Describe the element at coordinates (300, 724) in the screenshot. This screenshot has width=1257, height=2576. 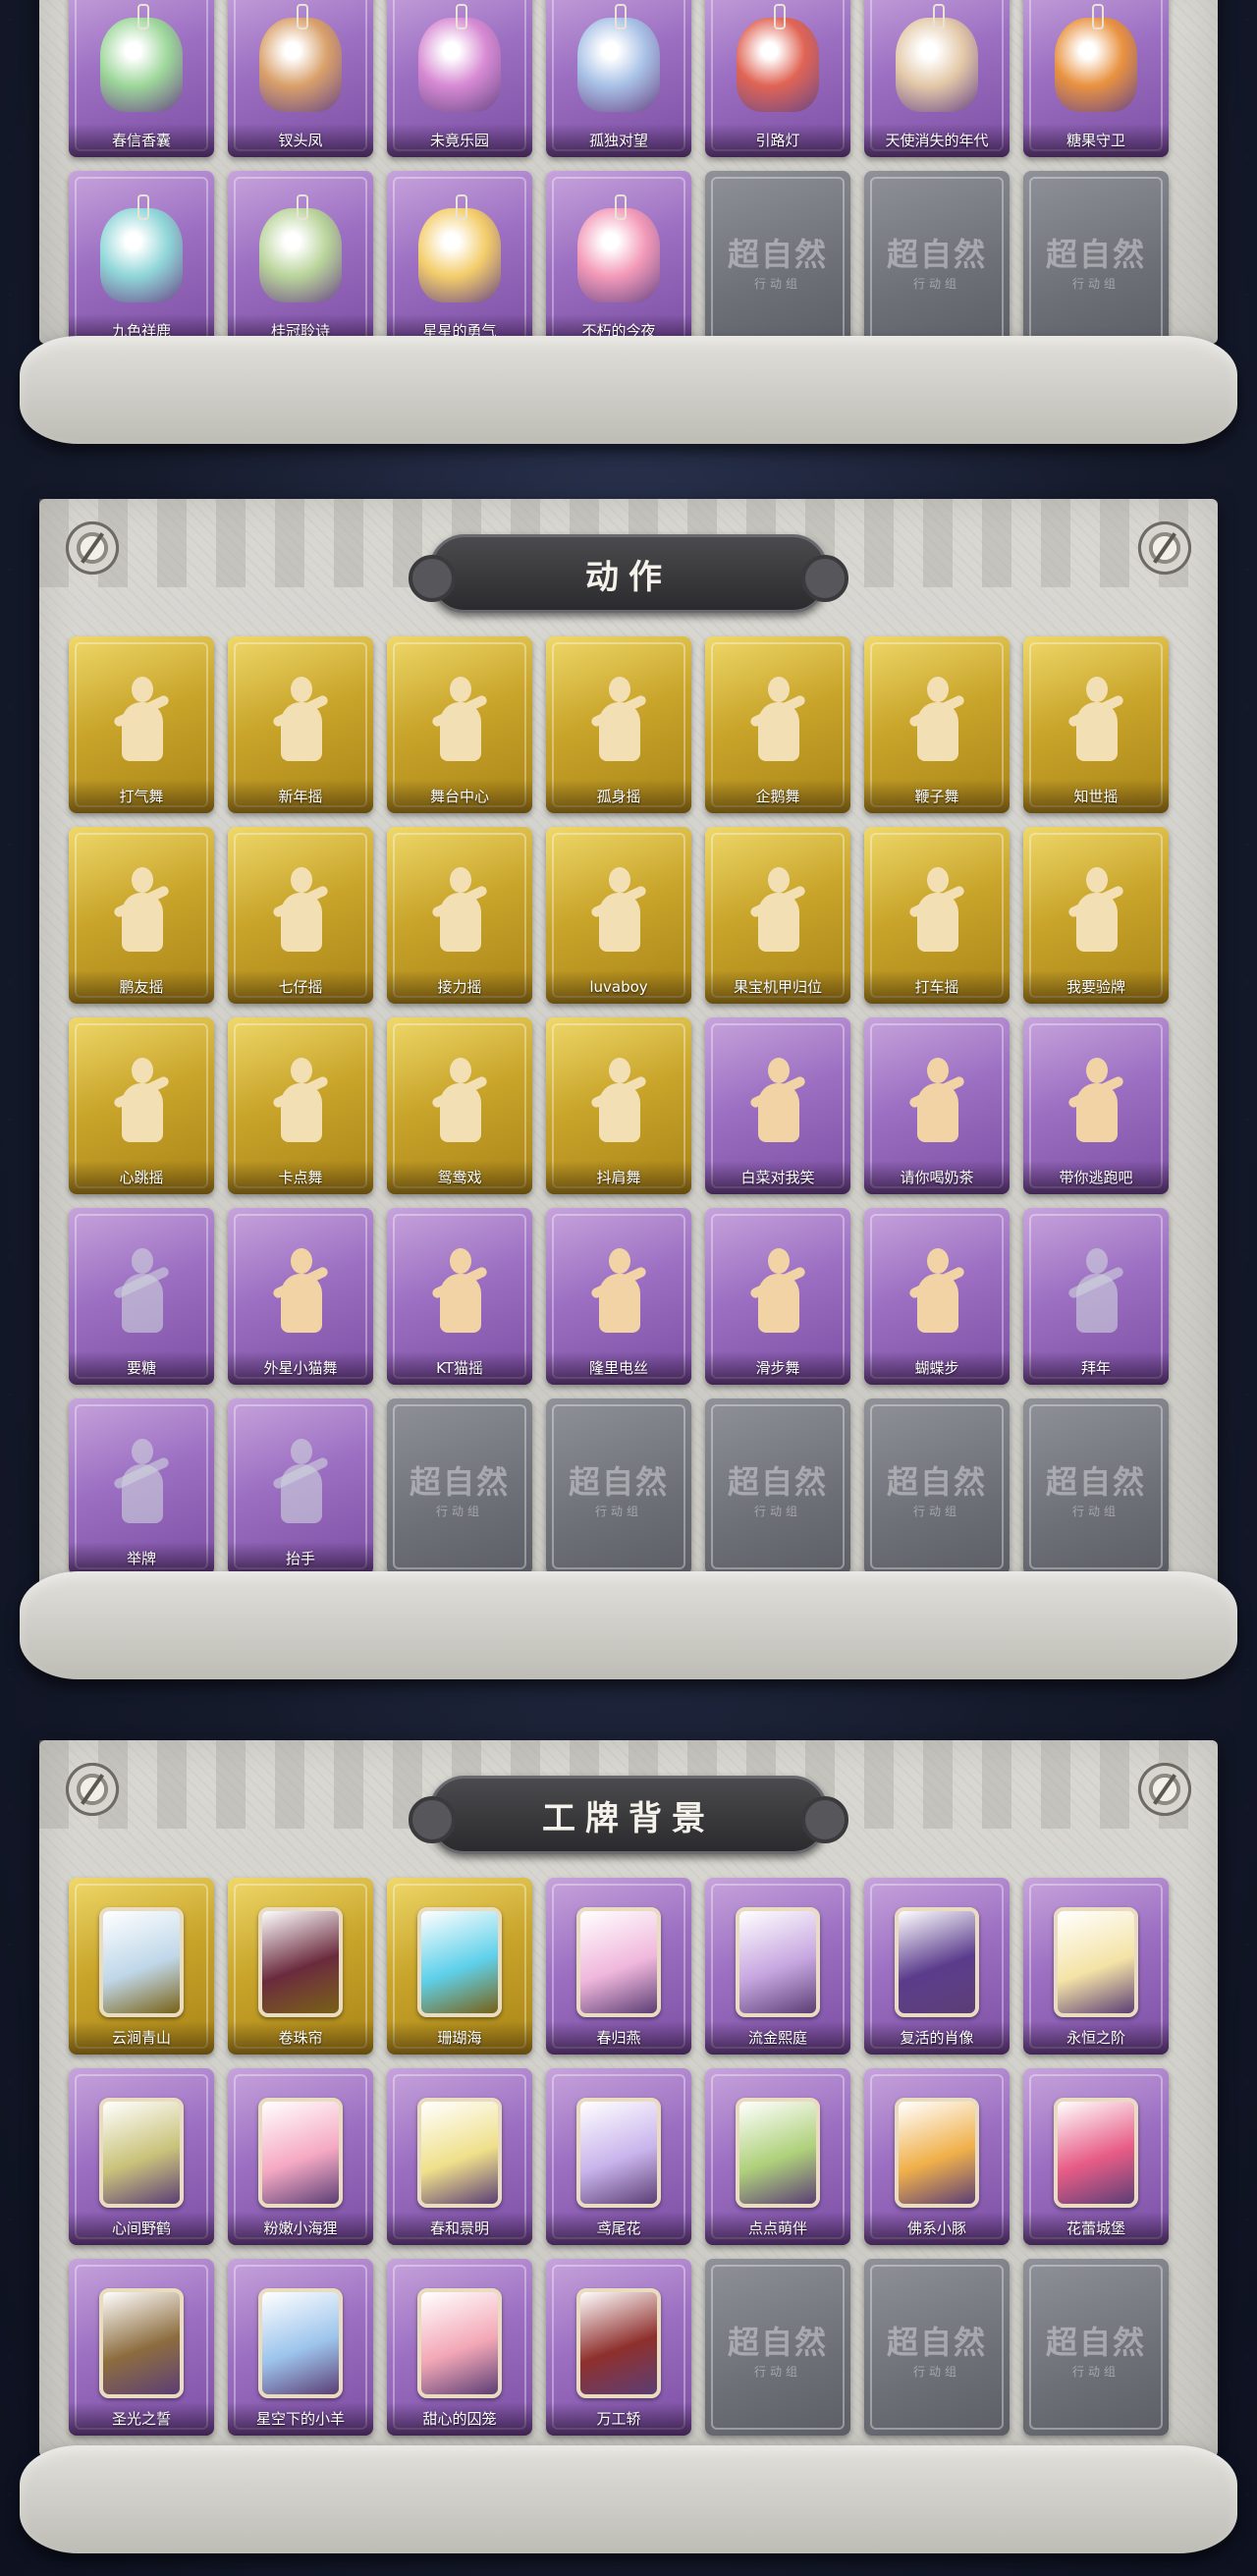
I see `item-card: 新年摇` at that location.